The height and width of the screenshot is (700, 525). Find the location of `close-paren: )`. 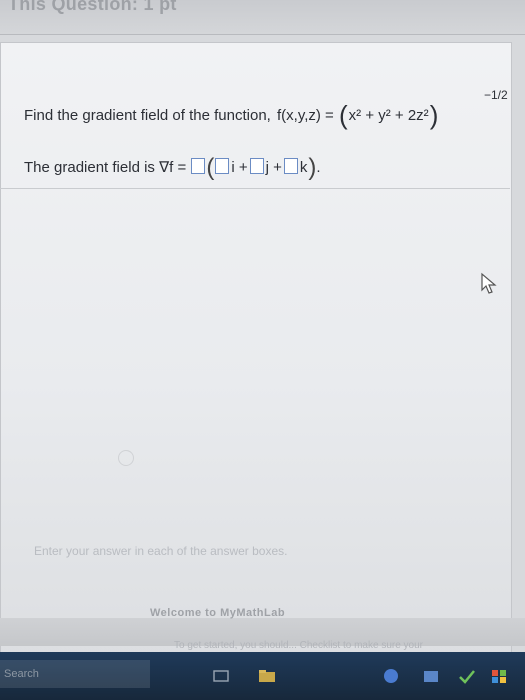

close-paren: ) is located at coordinates (434, 115).